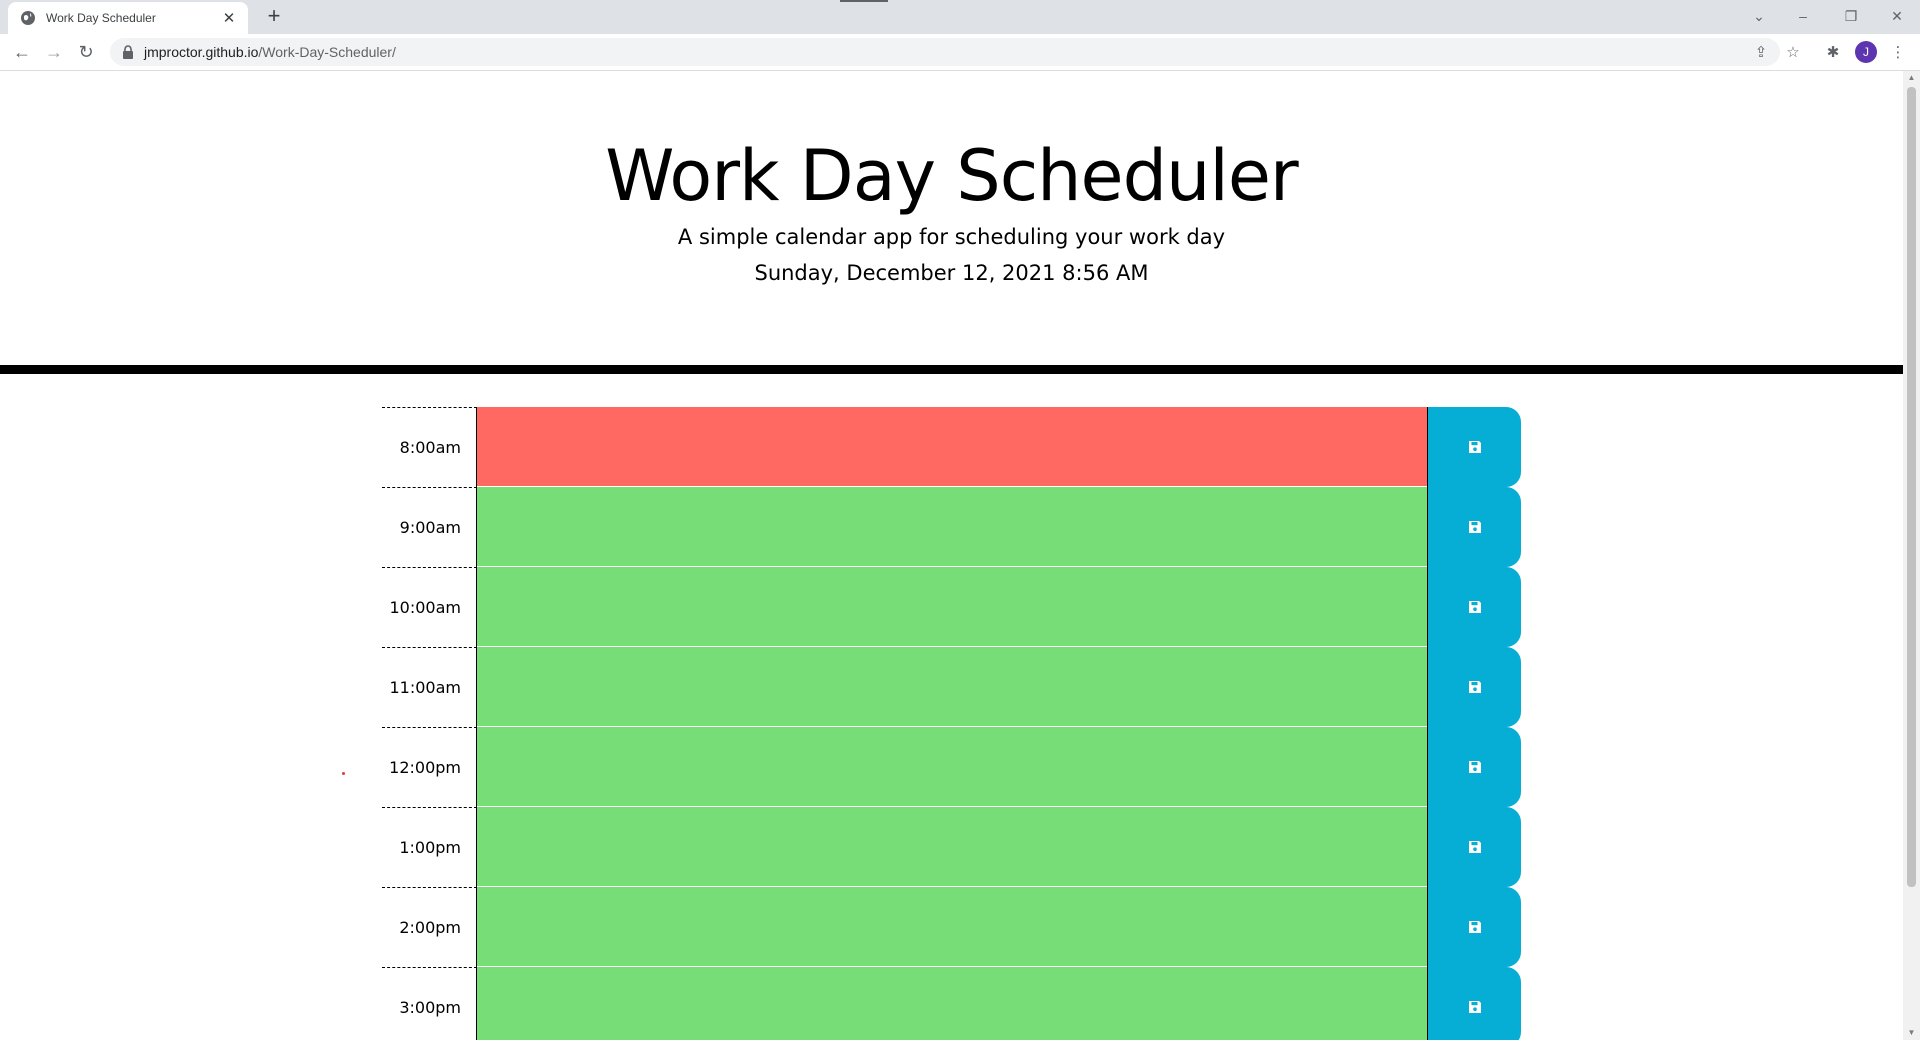 This screenshot has height=1040, width=1920. I want to click on close-icon: ✕, so click(229, 18).